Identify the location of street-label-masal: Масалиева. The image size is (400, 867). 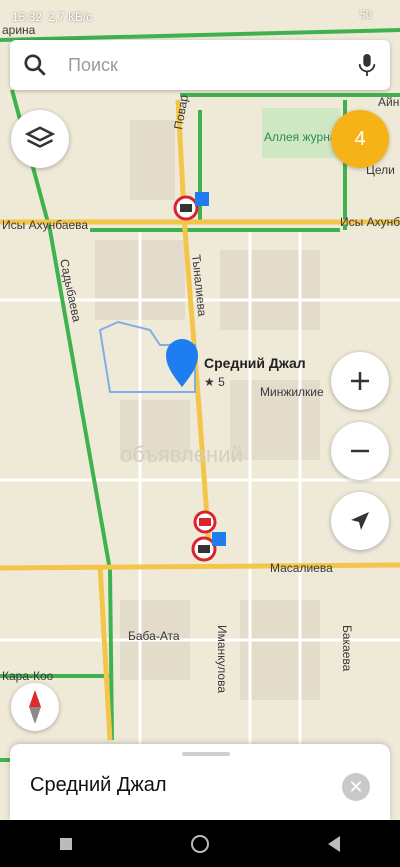
(301, 568).